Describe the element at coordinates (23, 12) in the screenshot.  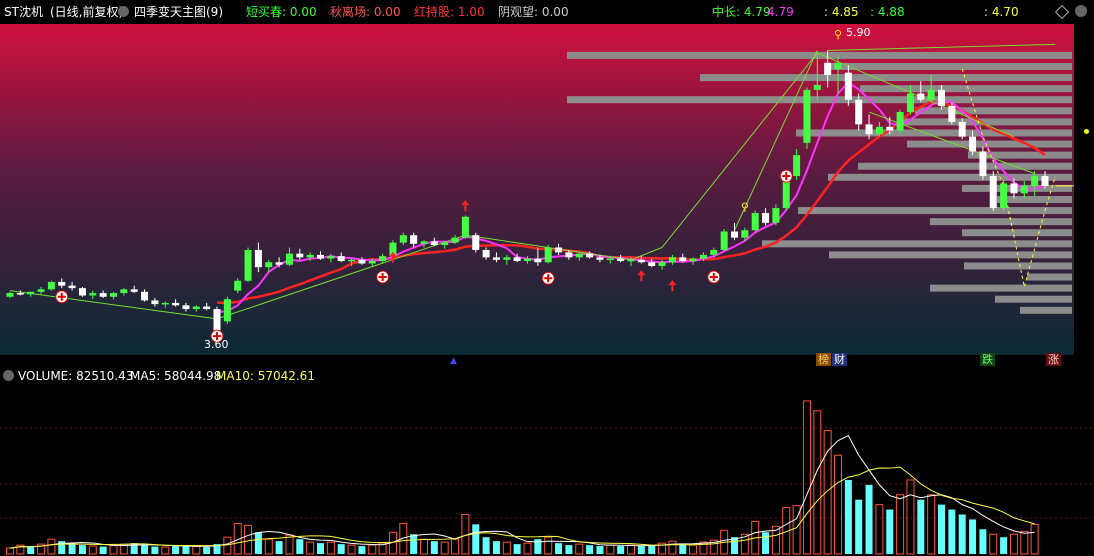
I see `stock-name: ST沈机` at that location.